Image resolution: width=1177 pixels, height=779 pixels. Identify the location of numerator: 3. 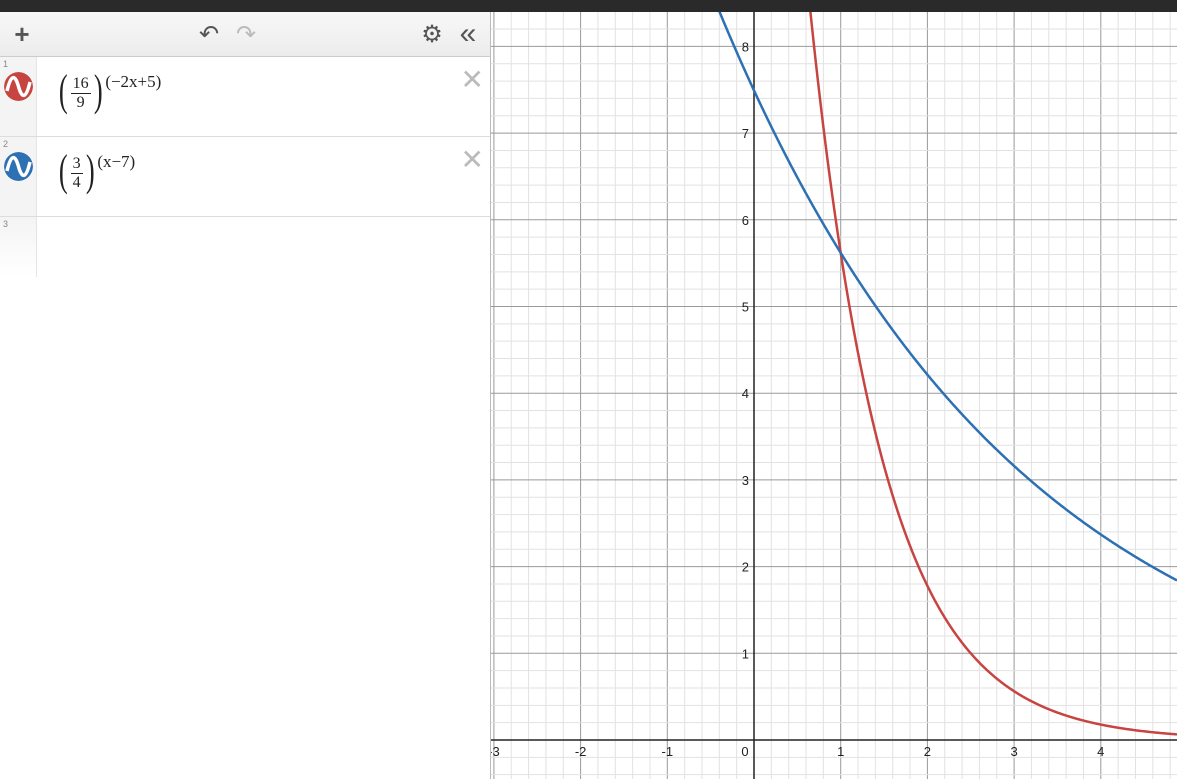
(76, 164).